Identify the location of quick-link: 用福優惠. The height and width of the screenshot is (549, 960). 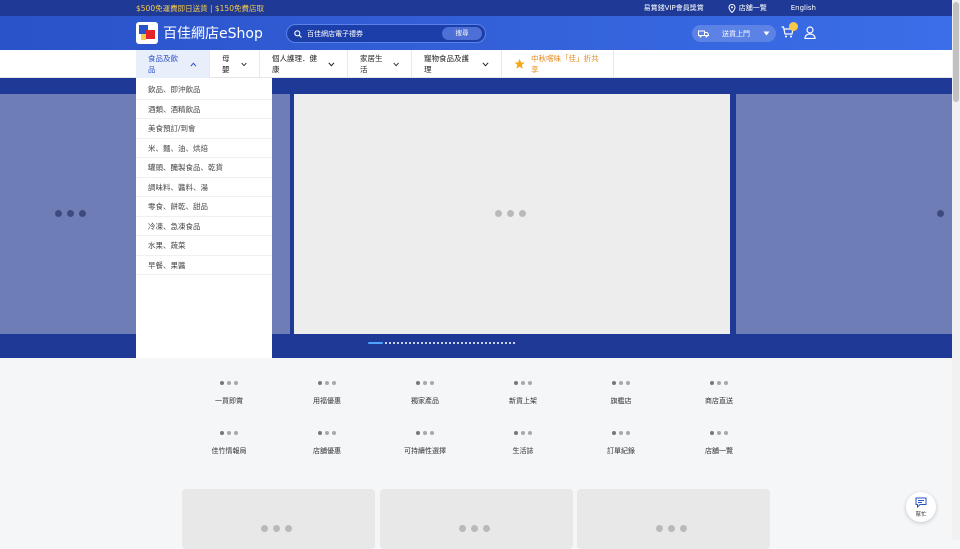
(327, 393).